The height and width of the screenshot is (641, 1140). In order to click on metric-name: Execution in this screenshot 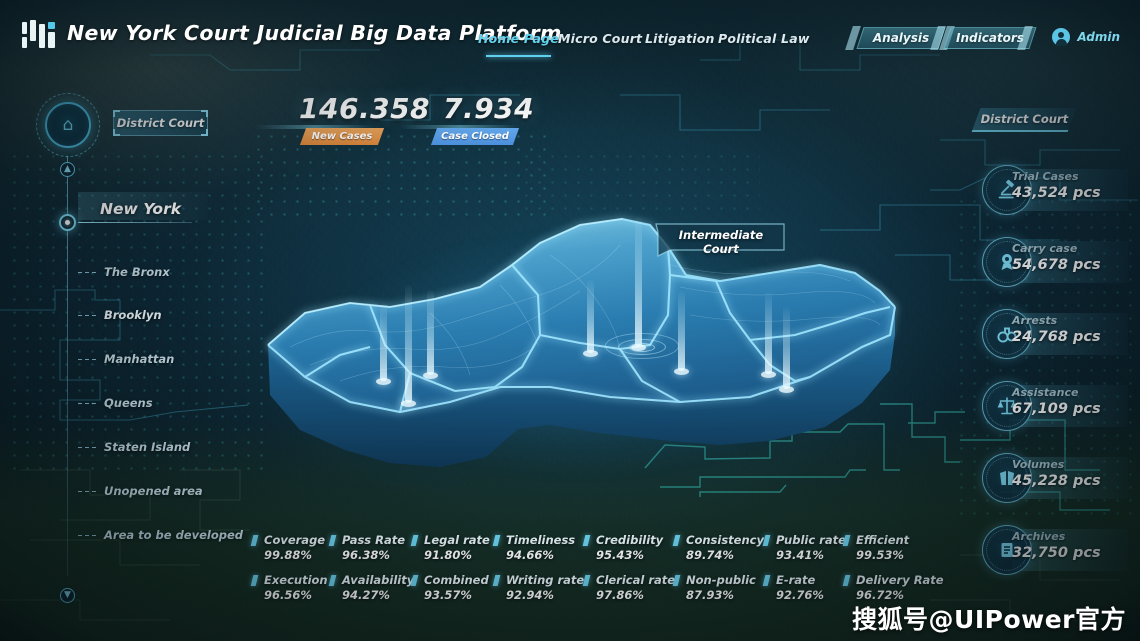, I will do `click(296, 580)`.